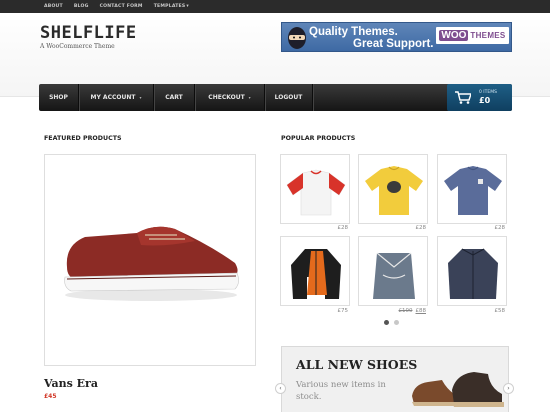 Image resolution: width=550 pixels, height=412 pixels. I want to click on top-link-templates-label: TEMPLATES, so click(169, 6).